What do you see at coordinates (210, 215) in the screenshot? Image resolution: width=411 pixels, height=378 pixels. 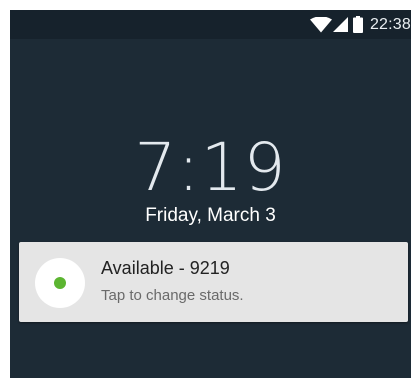 I see `lock-date: Friday, March 3` at bounding box center [210, 215].